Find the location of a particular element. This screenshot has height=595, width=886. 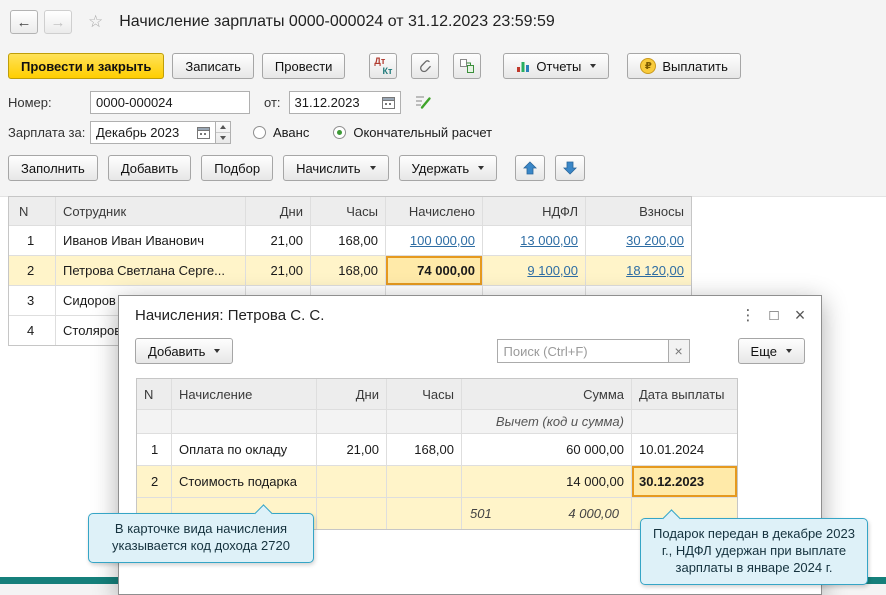

pick-button: Подбор is located at coordinates (237, 168).